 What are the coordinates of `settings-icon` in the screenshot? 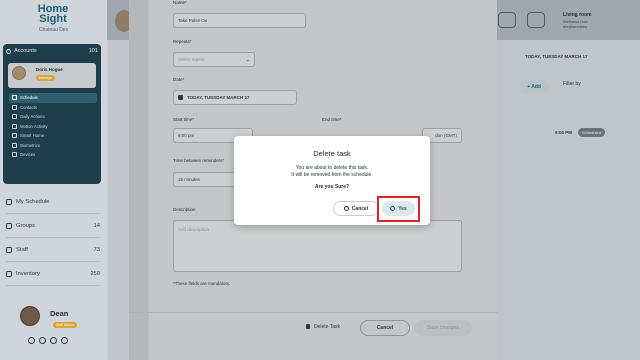 It's located at (53, 340).